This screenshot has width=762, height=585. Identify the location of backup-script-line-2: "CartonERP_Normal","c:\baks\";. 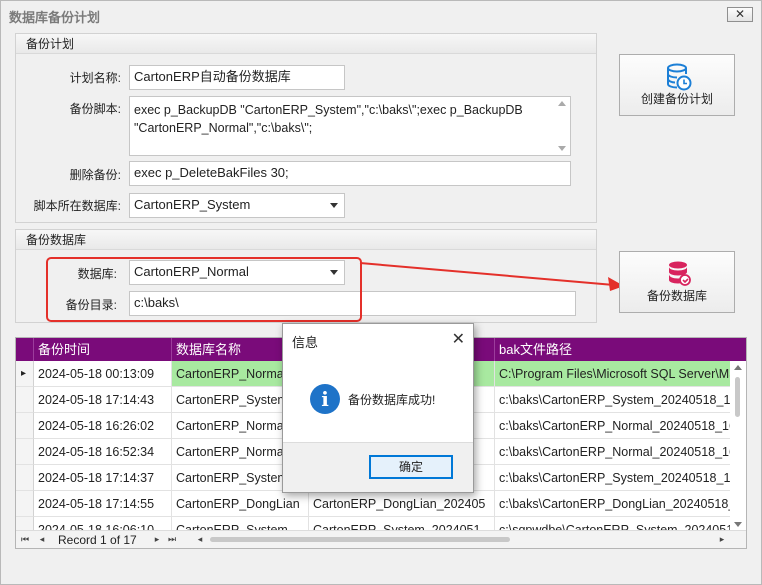
(223, 128).